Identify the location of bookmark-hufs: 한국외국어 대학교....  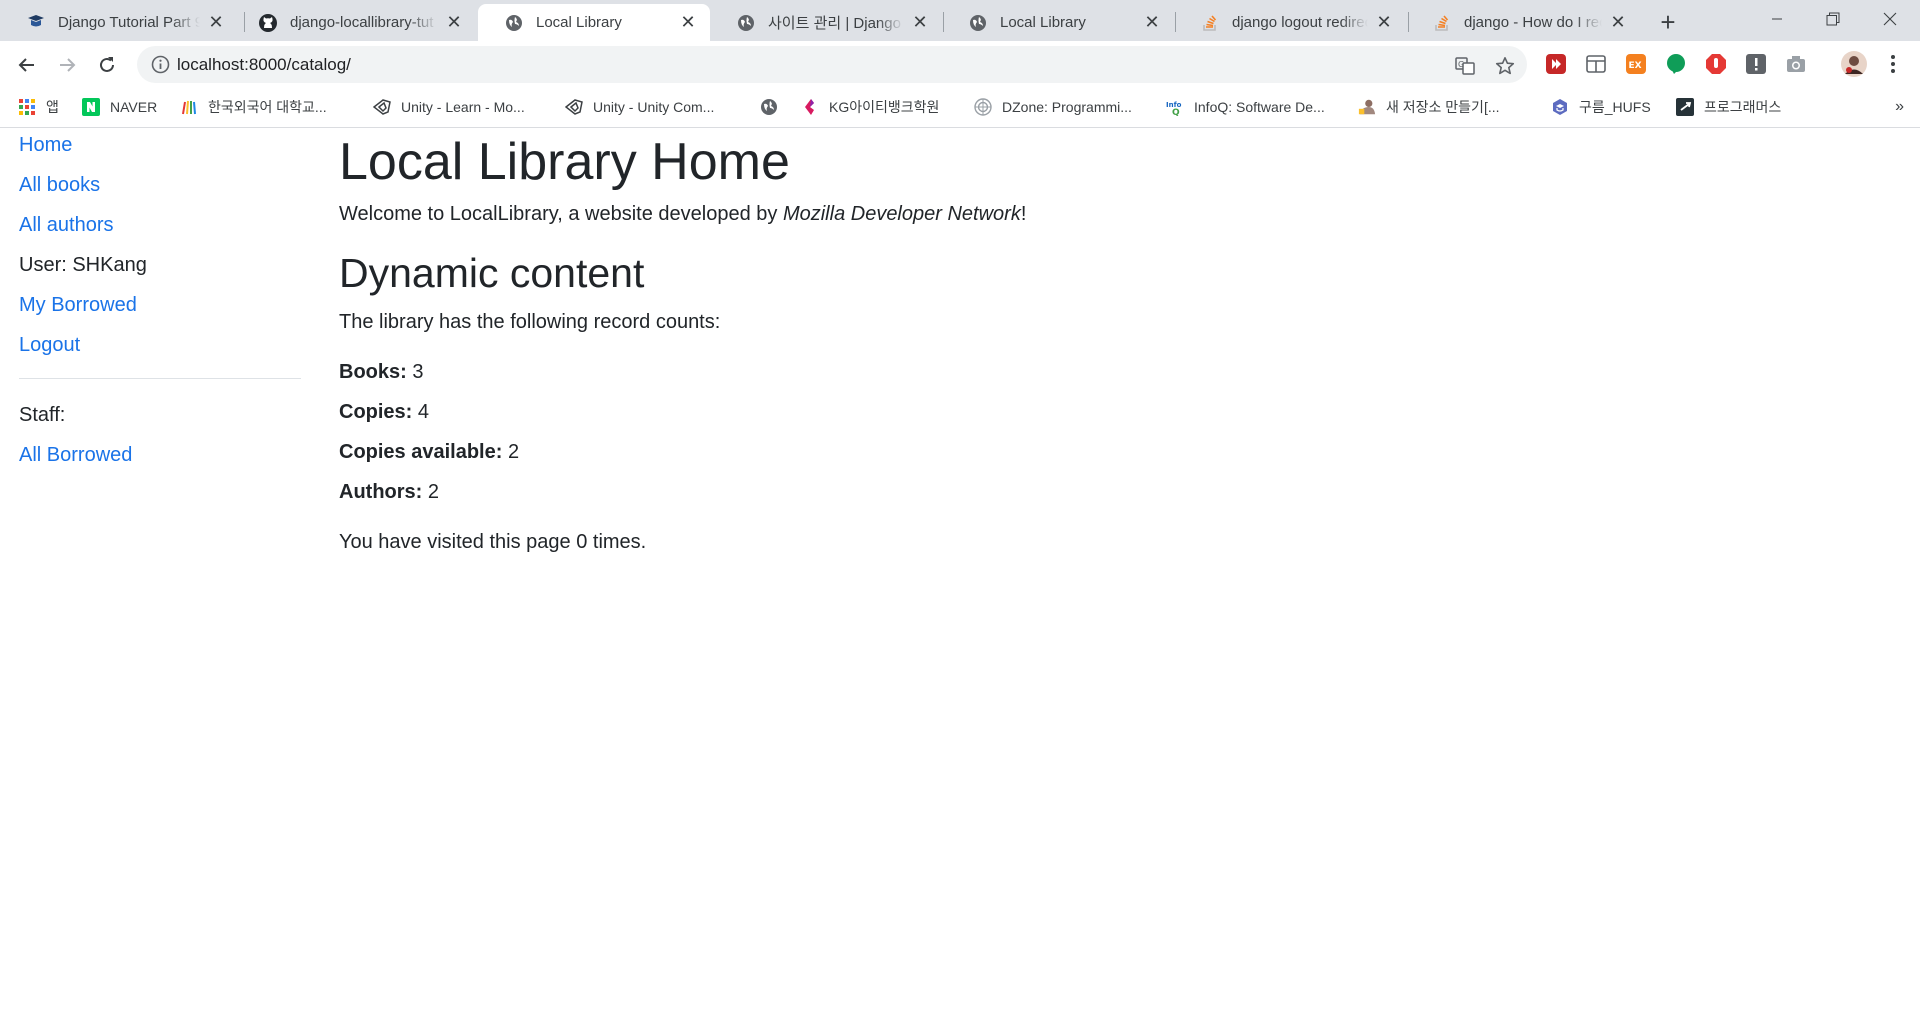
(253, 107).